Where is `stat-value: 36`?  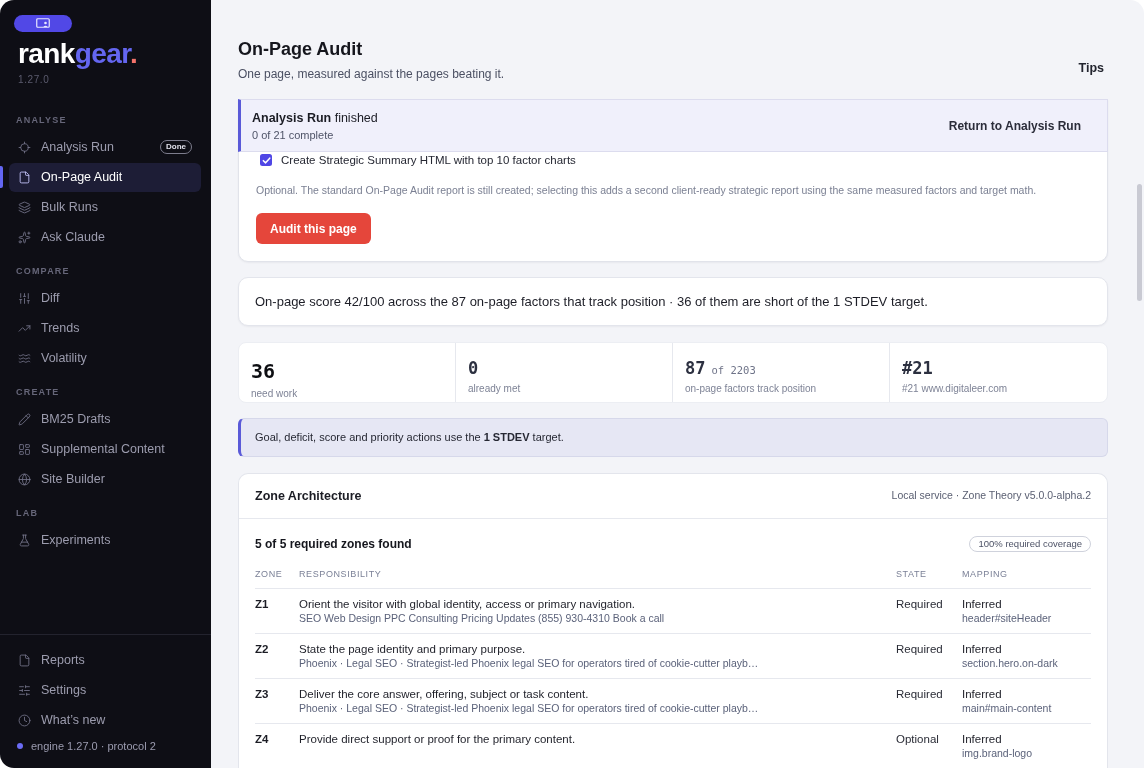
stat-value: 36 is located at coordinates (263, 370).